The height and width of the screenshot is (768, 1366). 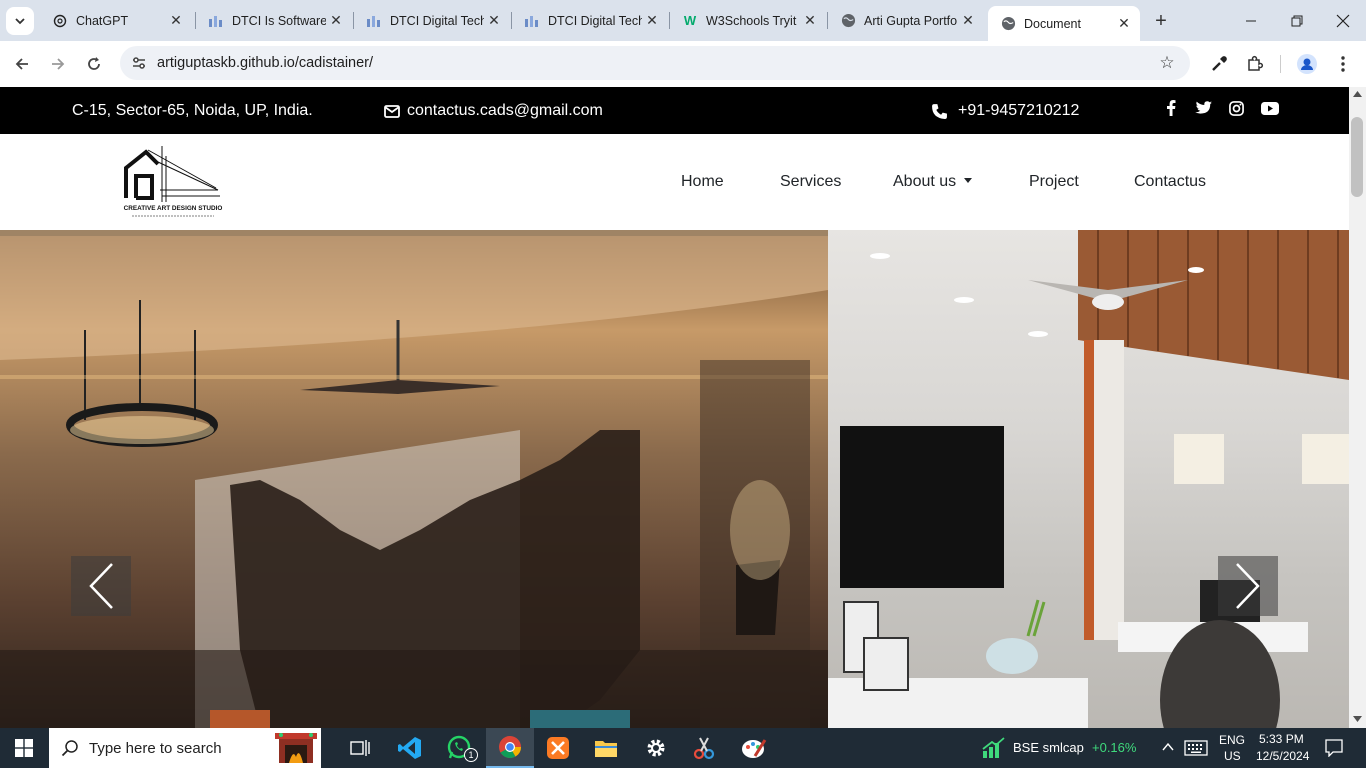 I want to click on chevron-down-icon, so click(x=20, y=21).